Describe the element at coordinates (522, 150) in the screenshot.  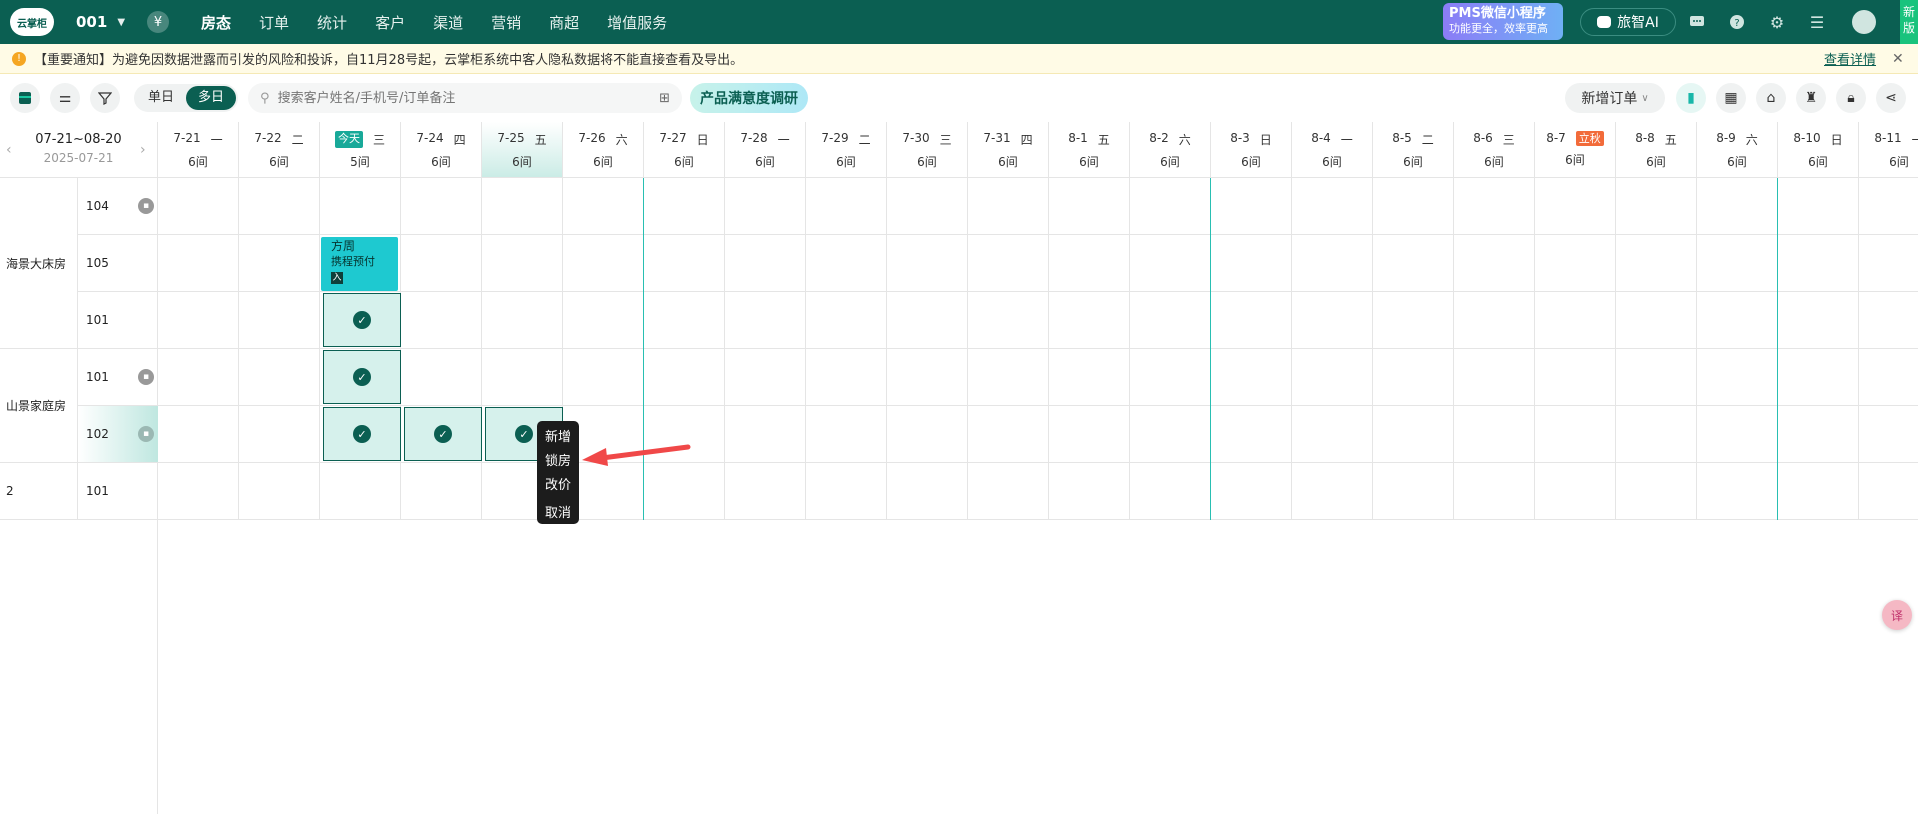
I see `date-column-header: 7-25 五 6间` at that location.